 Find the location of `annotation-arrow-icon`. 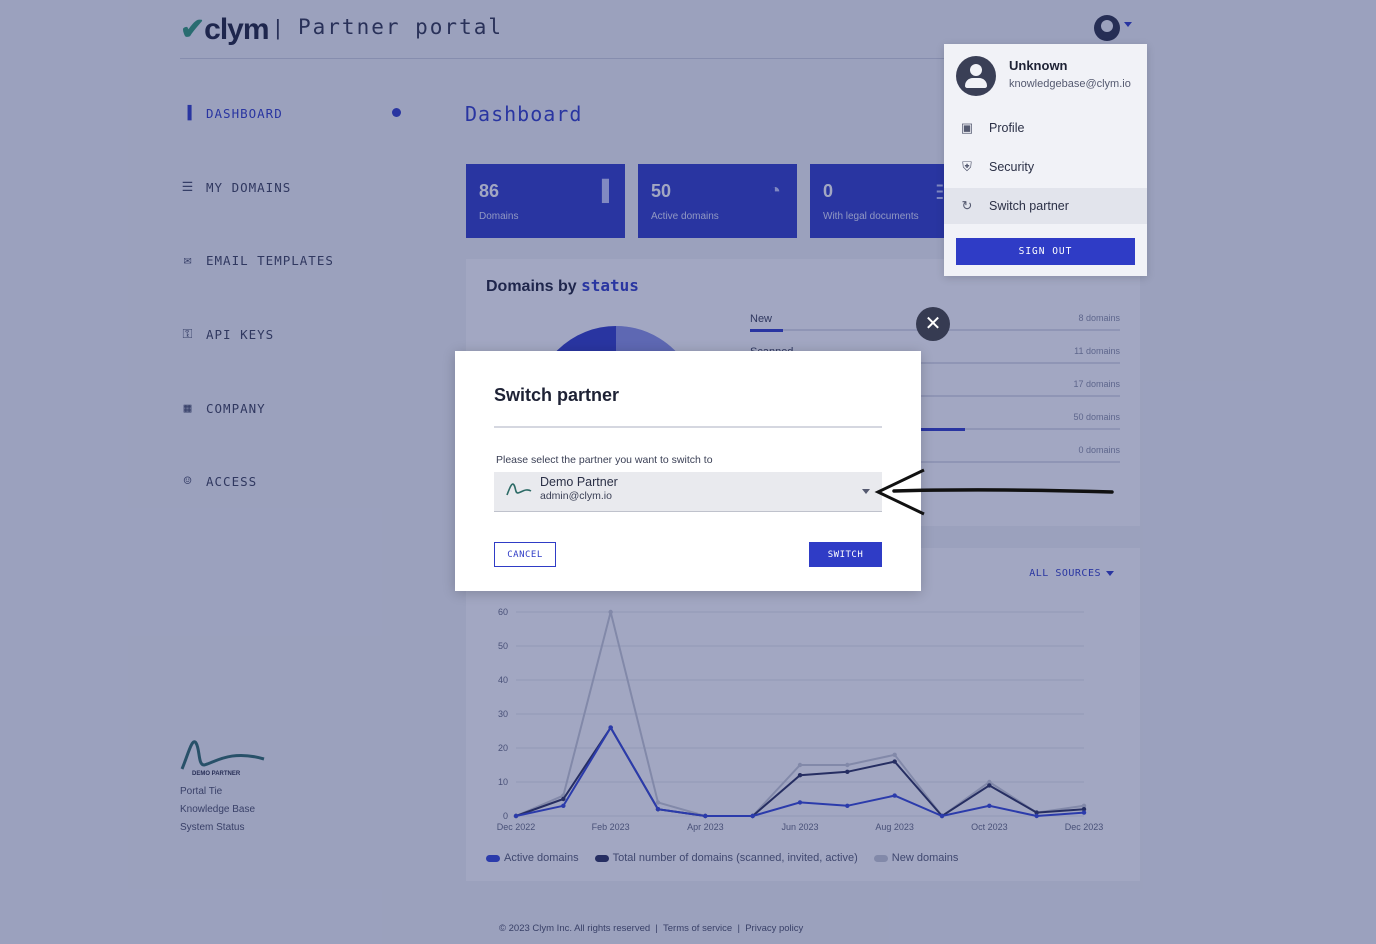

annotation-arrow-icon is located at coordinates (994, 492).